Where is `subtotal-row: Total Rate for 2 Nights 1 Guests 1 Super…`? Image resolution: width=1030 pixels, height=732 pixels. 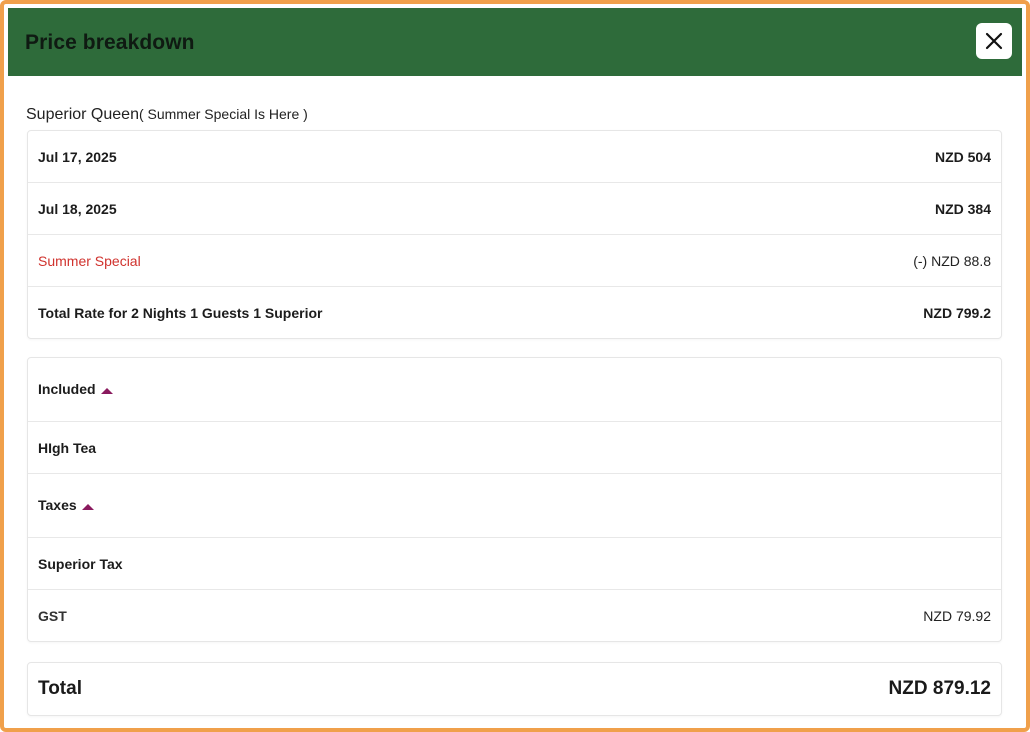
subtotal-row: Total Rate for 2 Nights 1 Guests 1 Super… is located at coordinates (514, 312).